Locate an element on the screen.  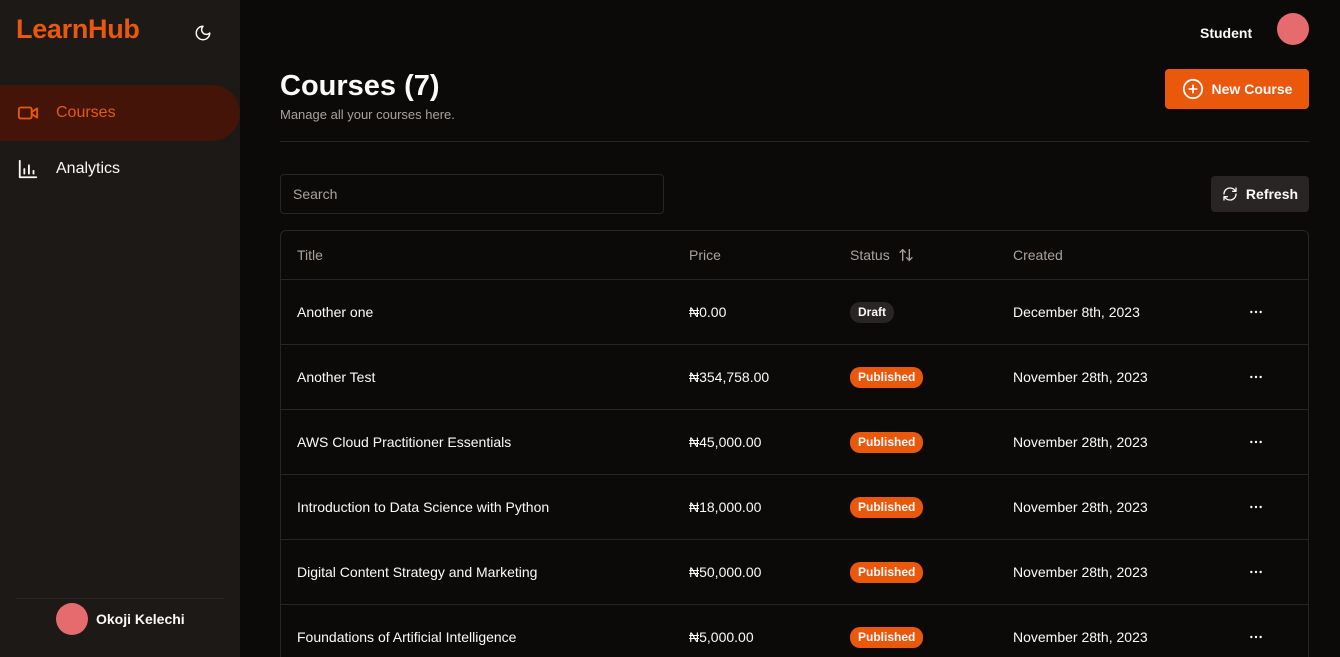
course-price: ₦5,000.00 is located at coordinates (721, 637).